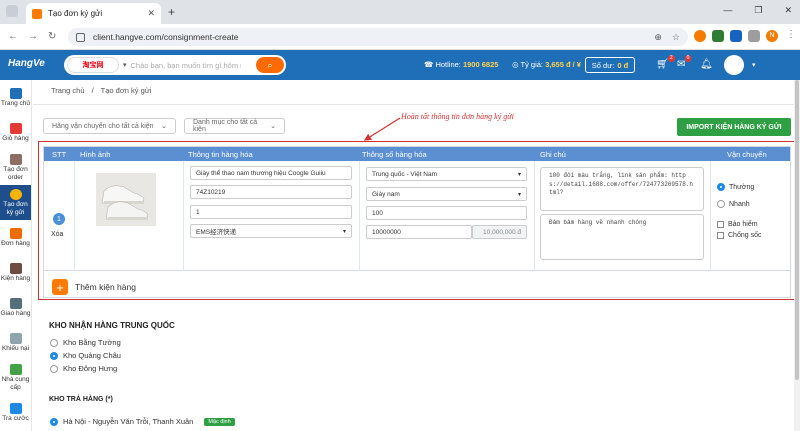  Describe the element at coordinates (234, 126) in the screenshot. I see `category-filter-select: Danh mục cho tất cả kiện ⌄` at that location.